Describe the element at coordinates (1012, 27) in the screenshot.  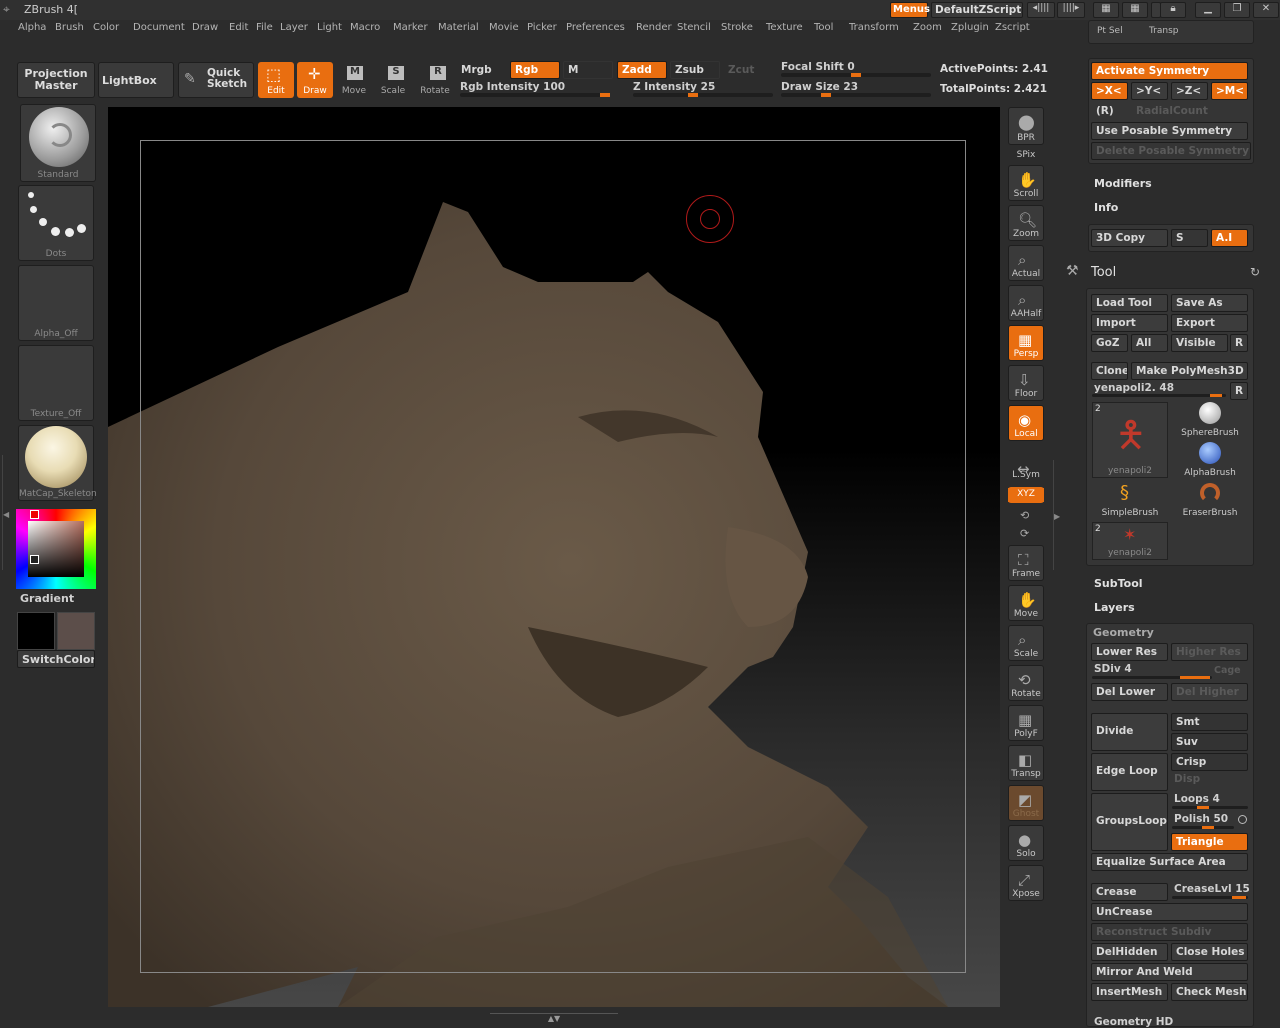
I see `menu-zscript: Zscript` at that location.